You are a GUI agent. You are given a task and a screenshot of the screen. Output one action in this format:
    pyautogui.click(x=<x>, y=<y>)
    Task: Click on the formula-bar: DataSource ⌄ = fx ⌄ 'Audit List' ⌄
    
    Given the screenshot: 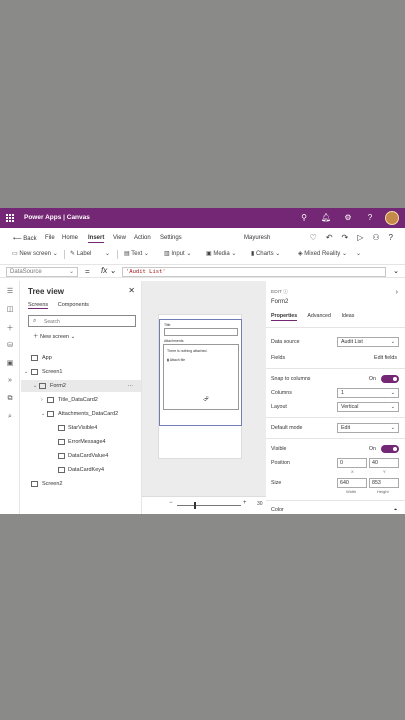 What is the action you would take?
    pyautogui.click(x=202, y=271)
    